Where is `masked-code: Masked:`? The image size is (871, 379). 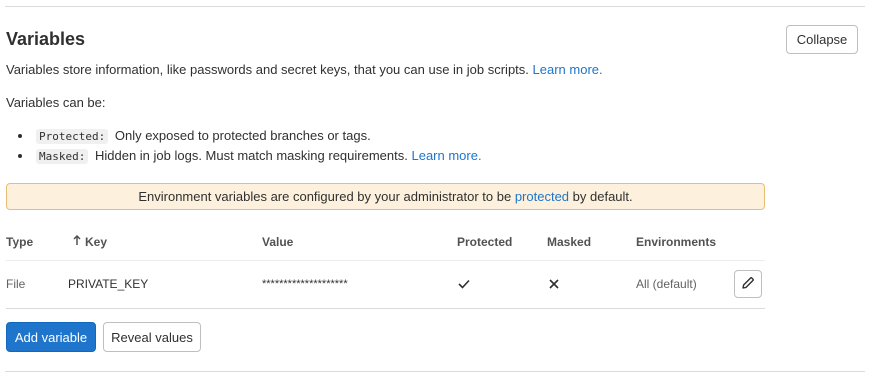 masked-code: Masked: is located at coordinates (62, 156).